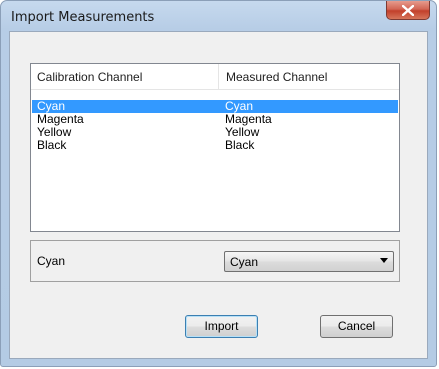  Describe the element at coordinates (309, 261) in the screenshot. I see `measured-channel-select: Cyan` at that location.